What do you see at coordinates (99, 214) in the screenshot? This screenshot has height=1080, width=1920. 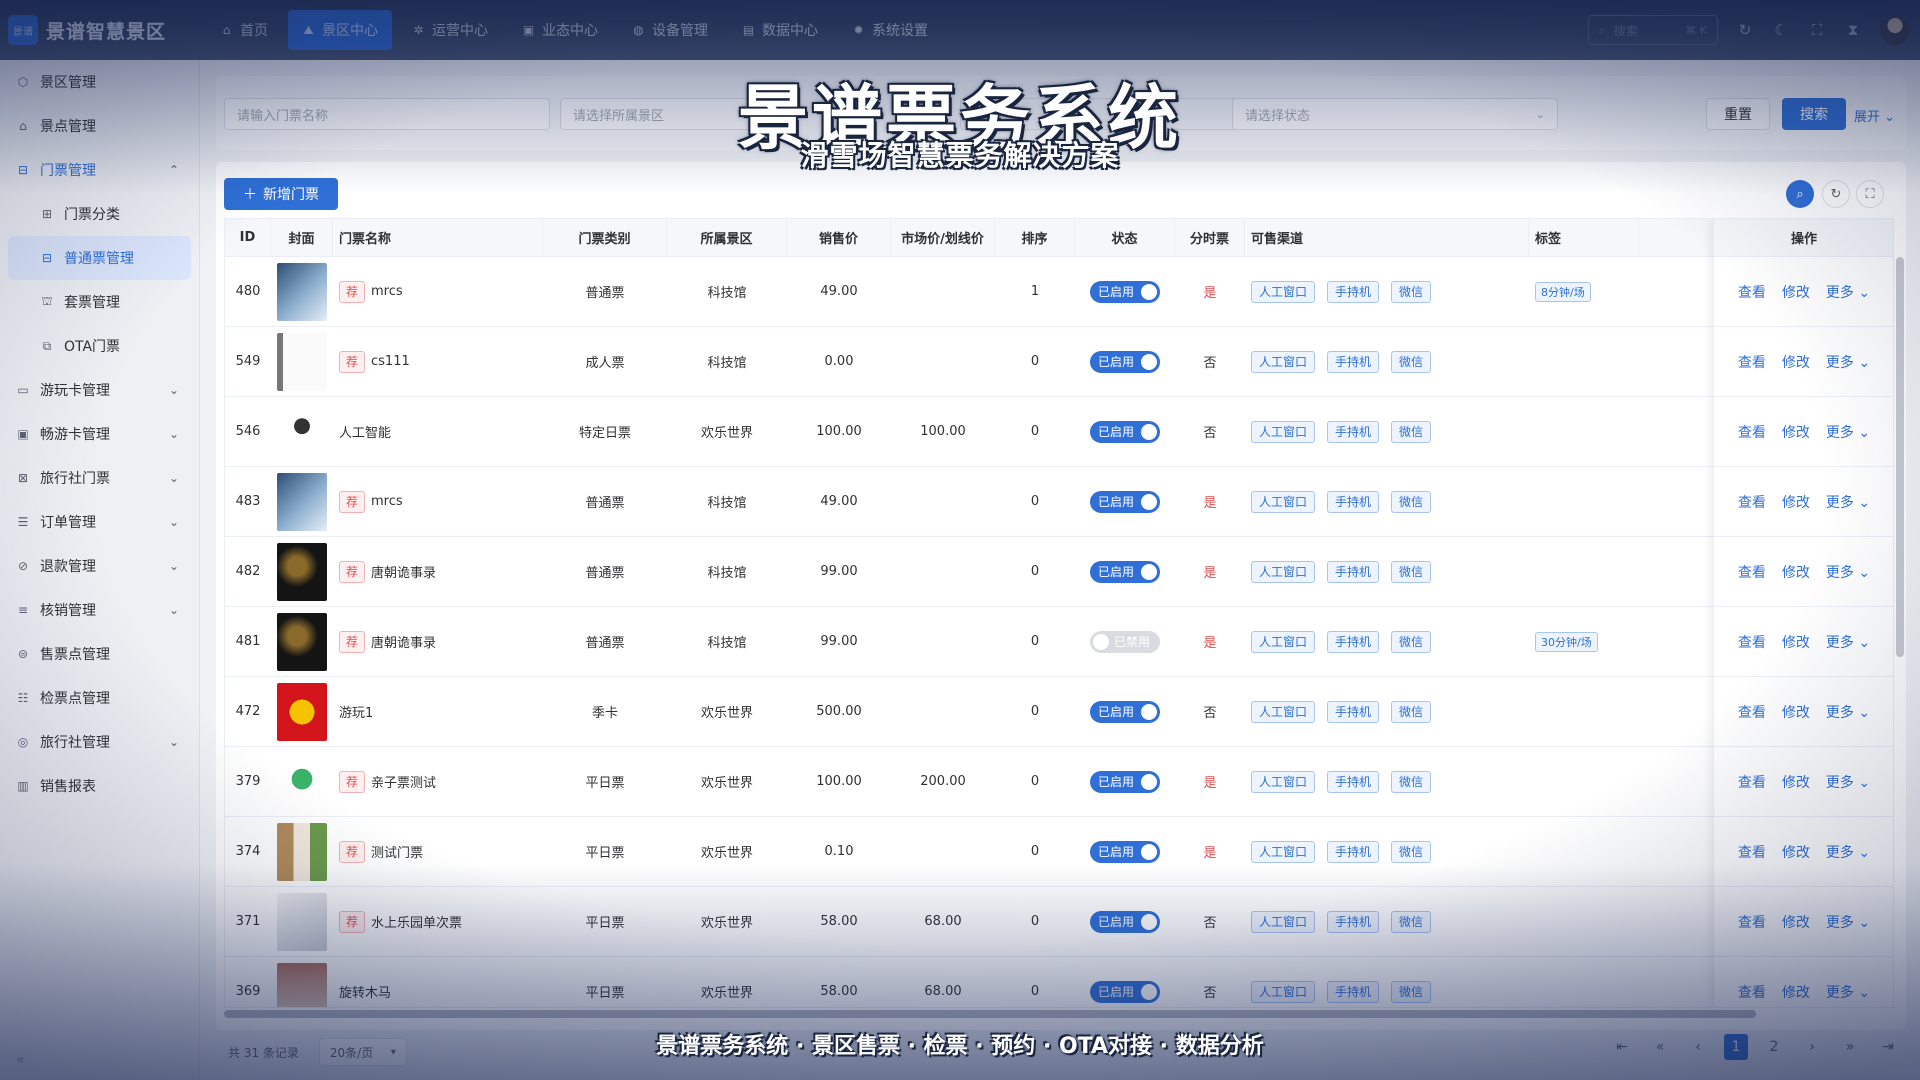 I see `sidebar-item: ⊞ 门票分类` at bounding box center [99, 214].